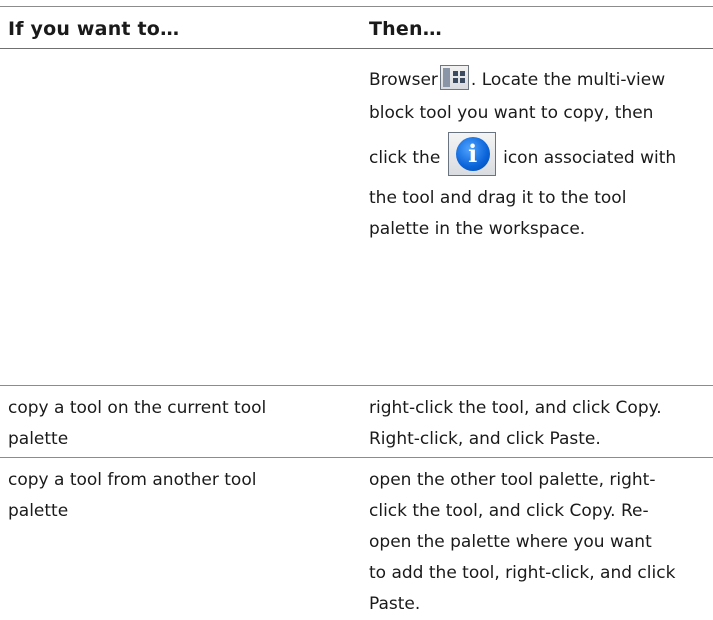 Image resolution: width=713 pixels, height=620 pixels. What do you see at coordinates (471, 154) in the screenshot?
I see `info-icon: i` at bounding box center [471, 154].